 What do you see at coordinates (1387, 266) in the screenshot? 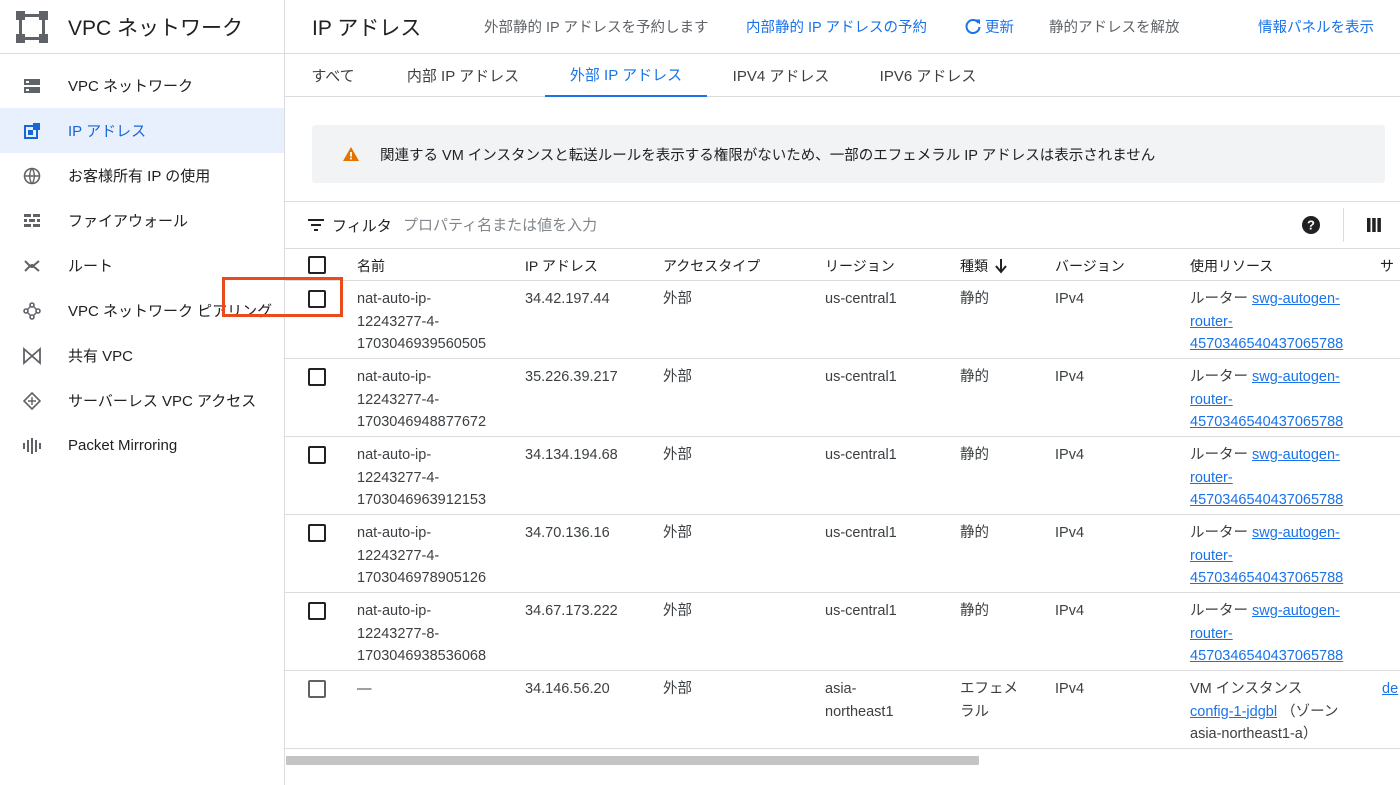
I see `column-header-truncated: サ` at bounding box center [1387, 266].